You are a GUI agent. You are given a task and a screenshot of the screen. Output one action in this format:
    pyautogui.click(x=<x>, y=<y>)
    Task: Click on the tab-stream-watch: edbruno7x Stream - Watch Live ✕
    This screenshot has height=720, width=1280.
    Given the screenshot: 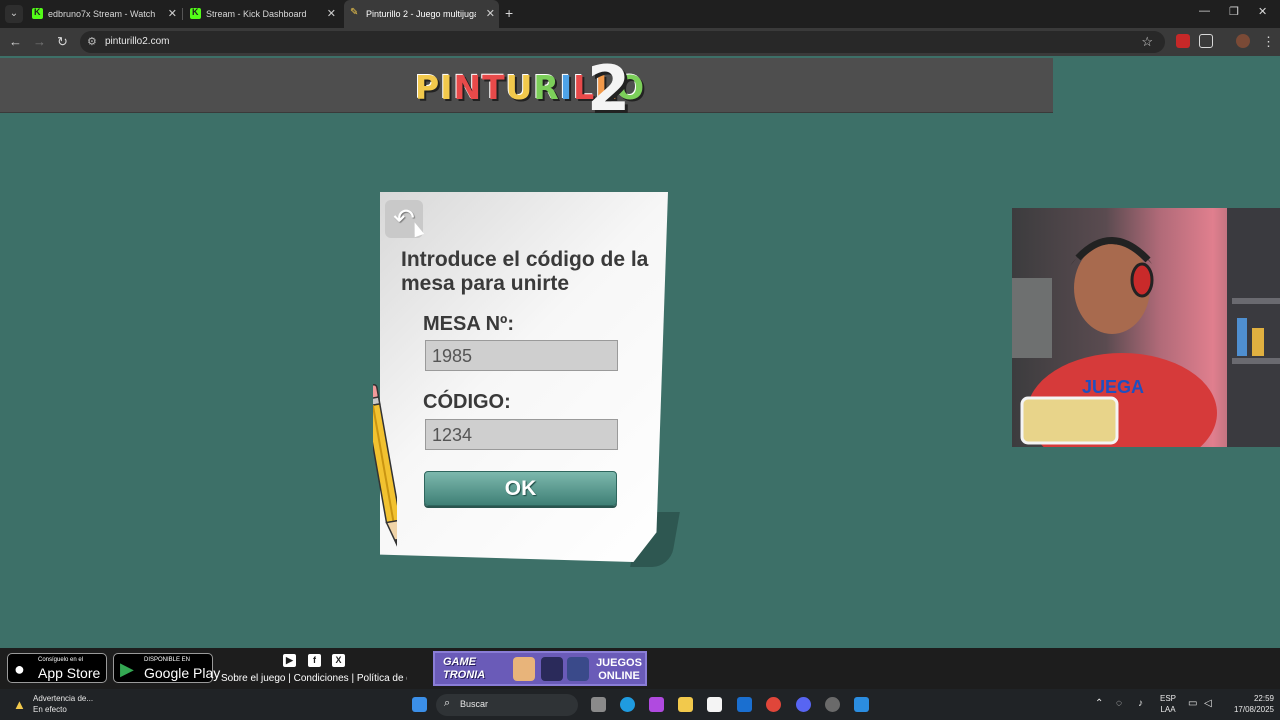 What is the action you would take?
    pyautogui.click(x=103, y=14)
    